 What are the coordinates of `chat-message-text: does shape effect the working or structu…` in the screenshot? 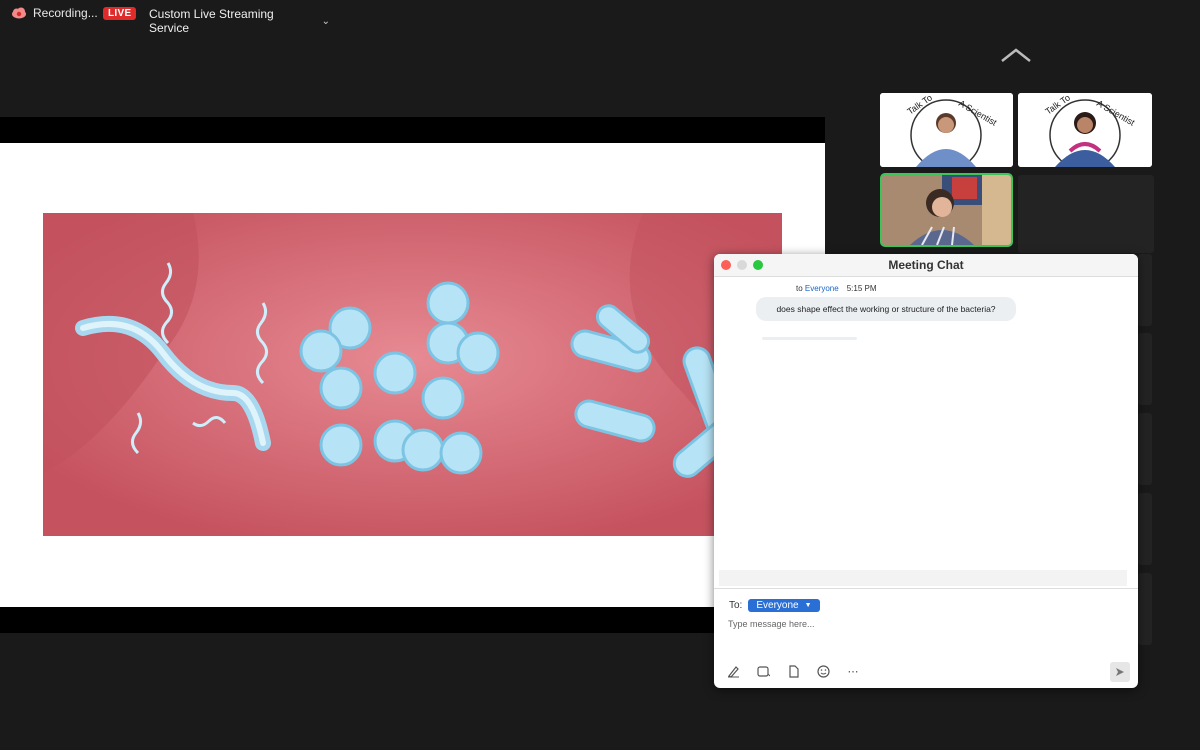 It's located at (886, 309).